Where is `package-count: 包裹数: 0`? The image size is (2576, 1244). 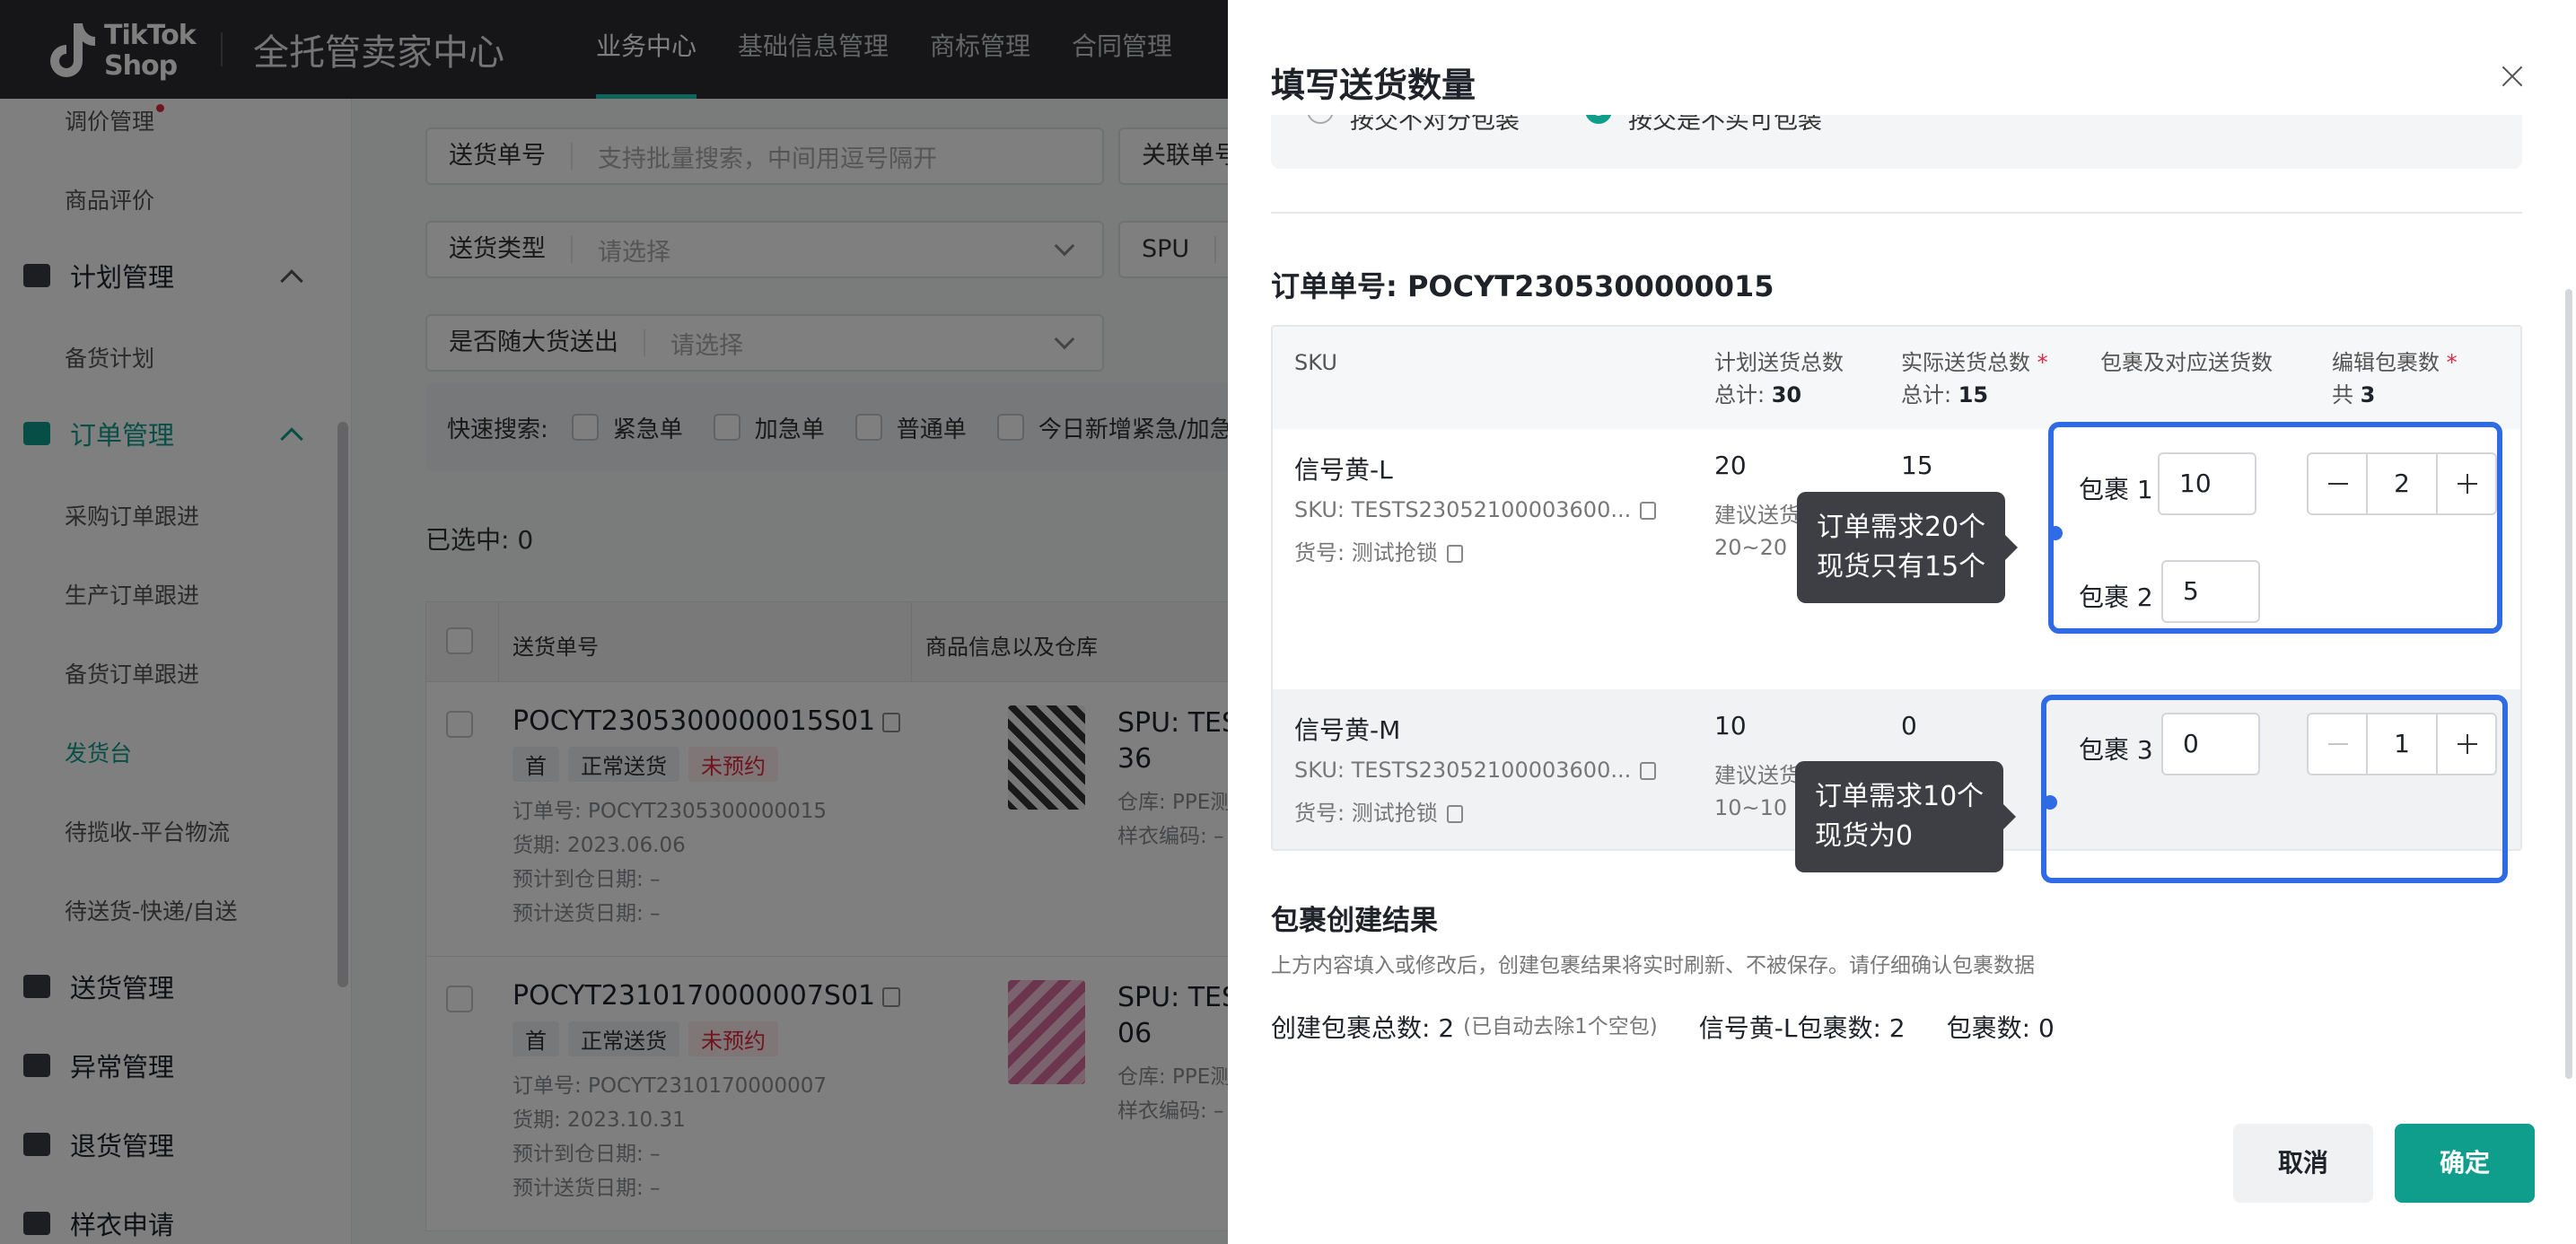
package-count: 包裹数: 0 is located at coordinates (2000, 1028).